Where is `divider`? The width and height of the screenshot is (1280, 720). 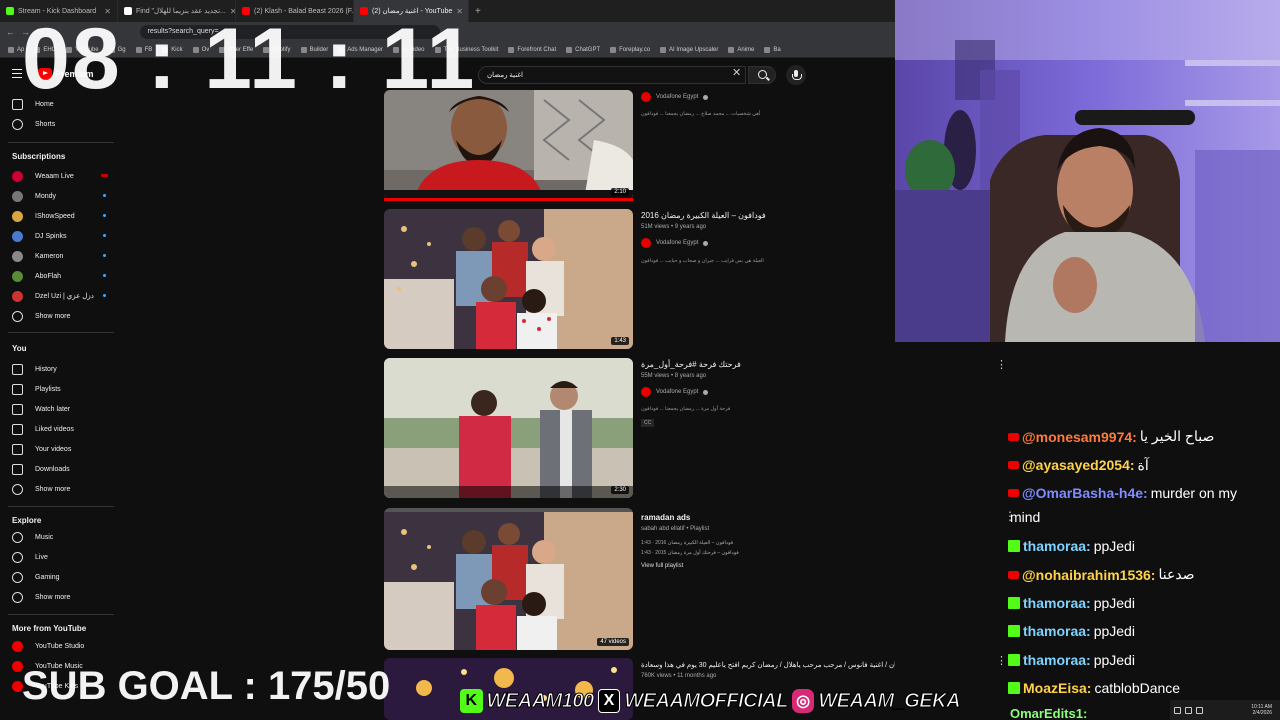 divider is located at coordinates (61, 332).